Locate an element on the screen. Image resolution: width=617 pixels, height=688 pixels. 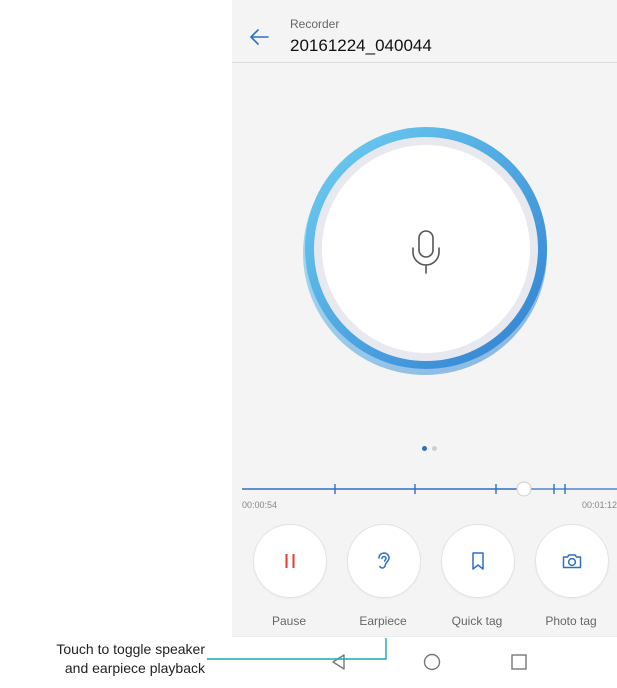
nav-back-button is located at coordinates (339, 662).